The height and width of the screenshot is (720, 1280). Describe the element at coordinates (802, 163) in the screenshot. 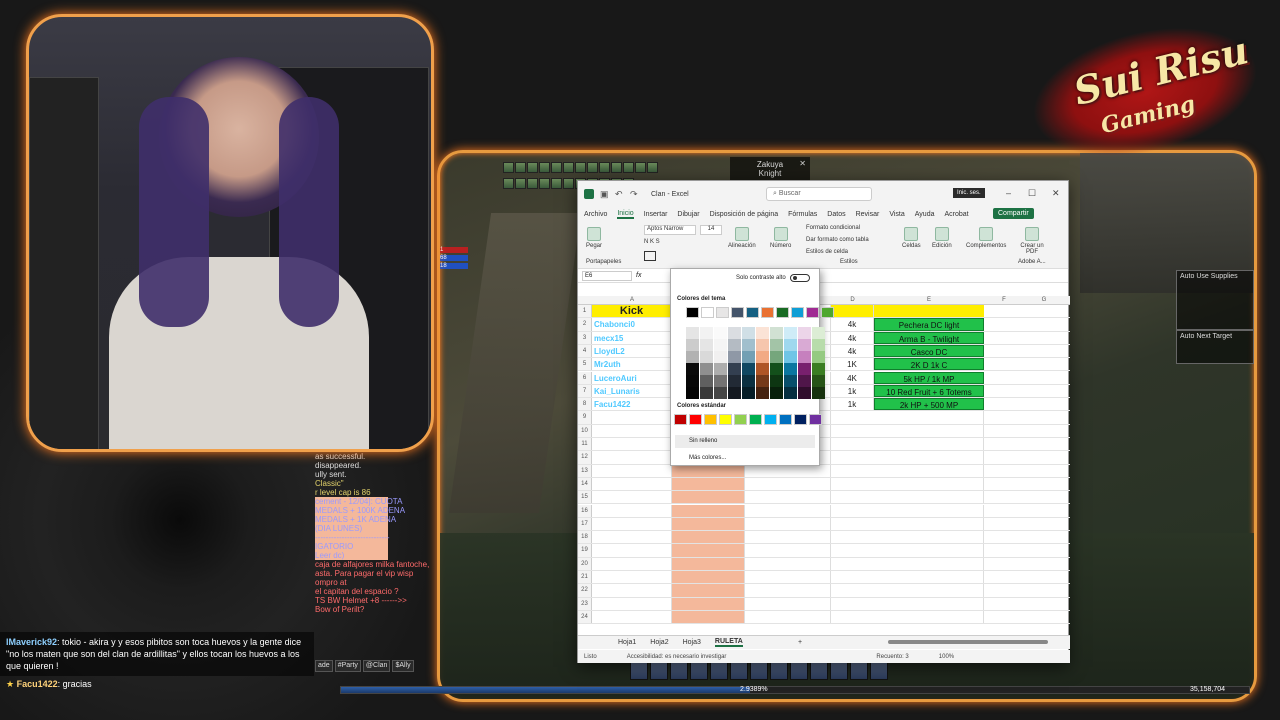

I see `close-icon: ✕` at that location.